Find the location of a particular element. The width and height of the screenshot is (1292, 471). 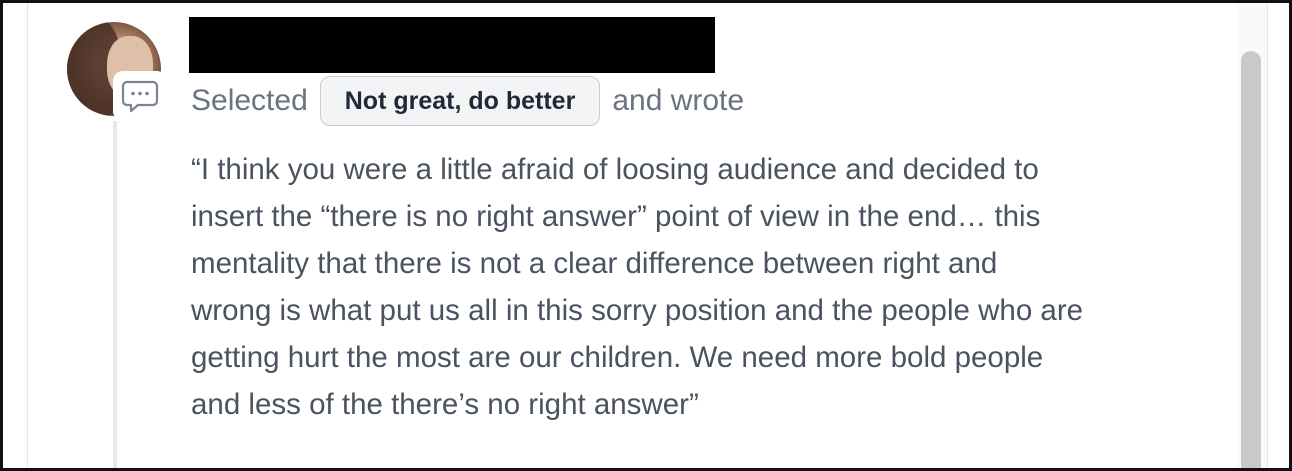

selected-suffix: and wrote is located at coordinates (678, 100).